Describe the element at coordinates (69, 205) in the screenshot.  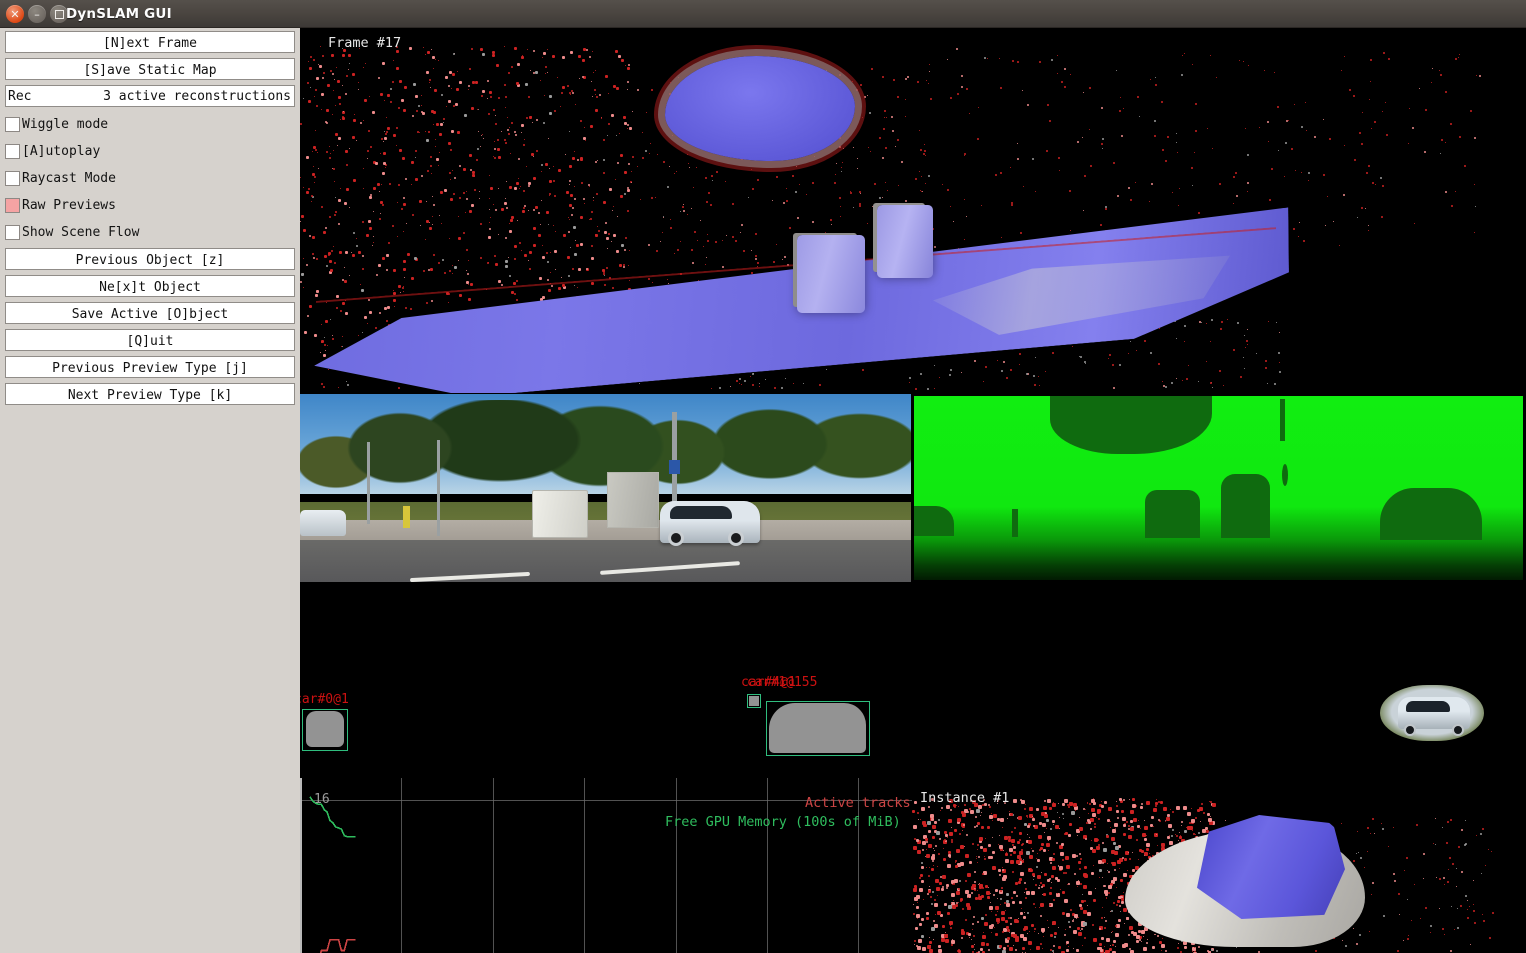
I see `checkbox-label: Raw Previews` at that location.